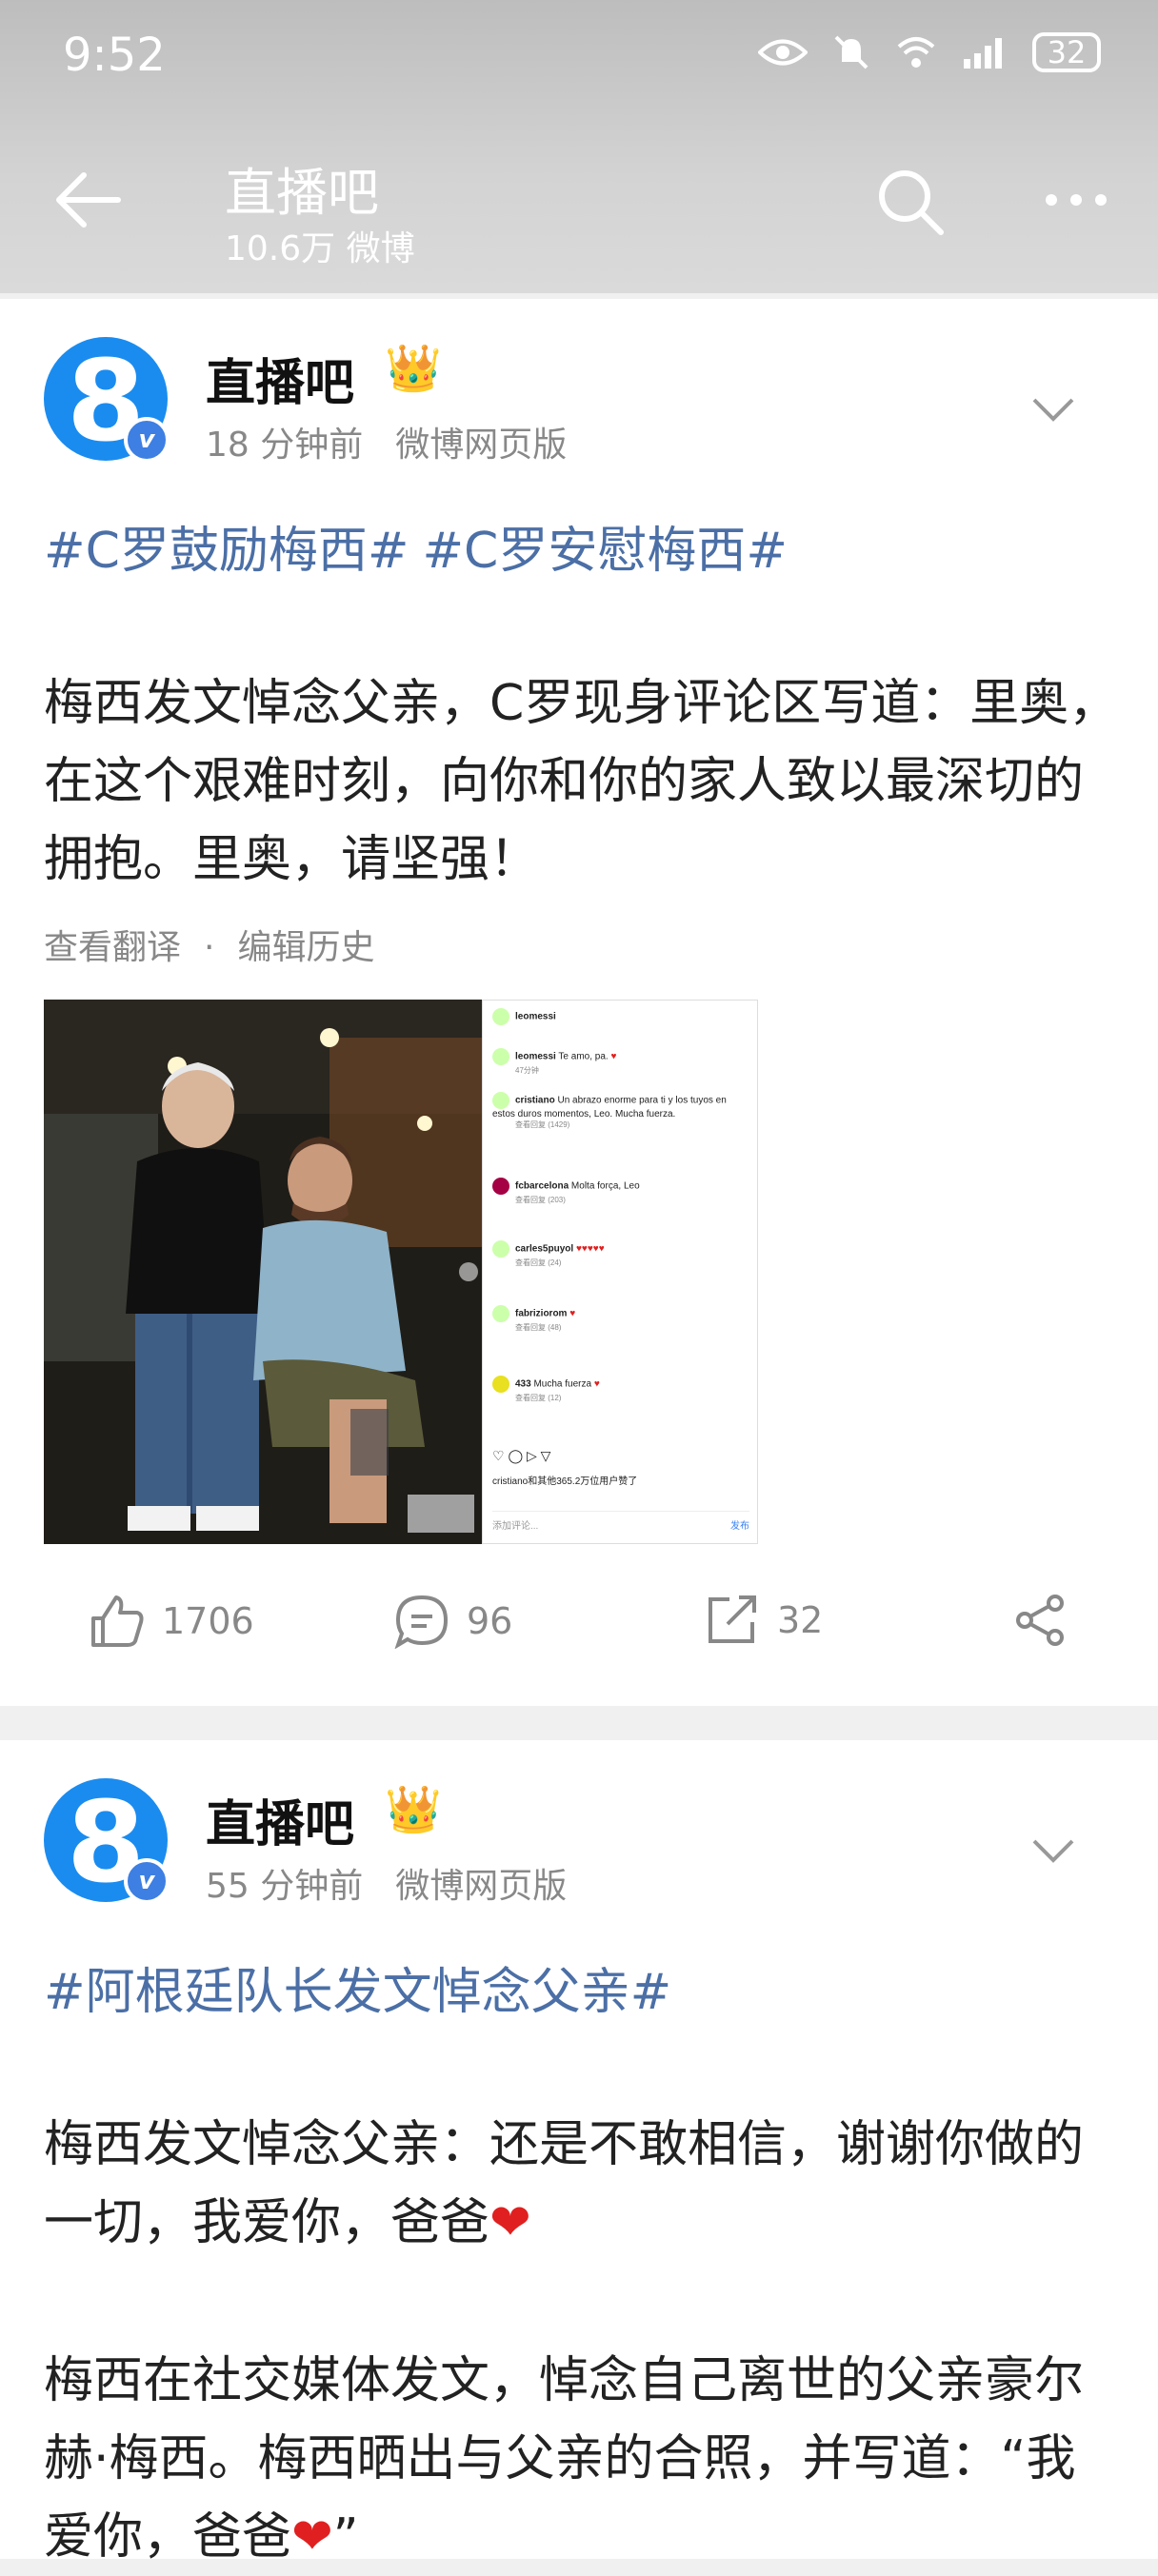  I want to click on translate-link: 查看翻译, so click(112, 948).